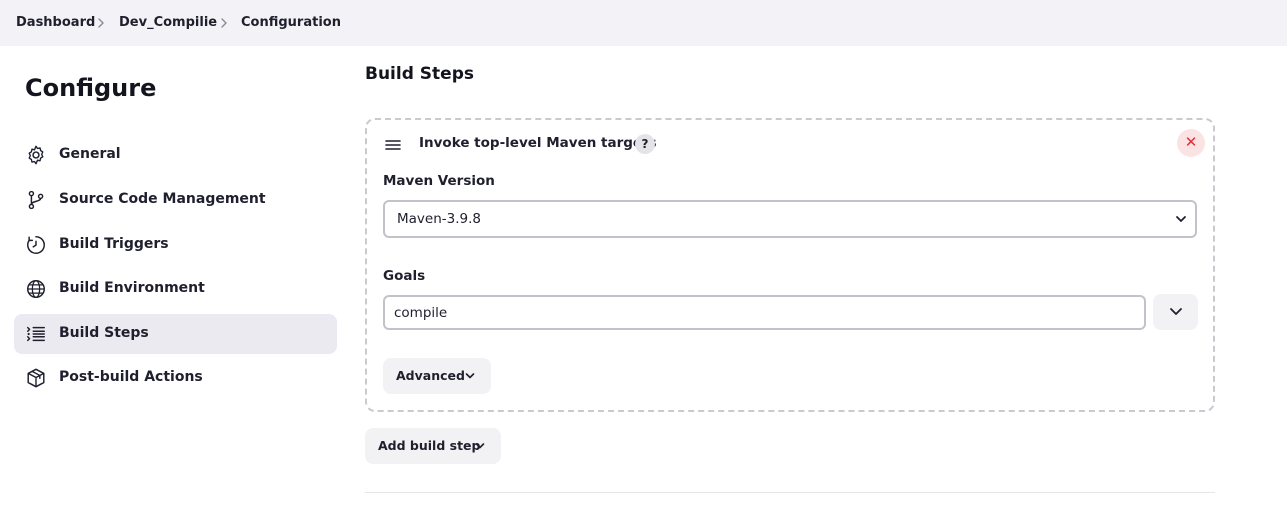 The height and width of the screenshot is (517, 1287). I want to click on section-title: Build Steps, so click(419, 74).